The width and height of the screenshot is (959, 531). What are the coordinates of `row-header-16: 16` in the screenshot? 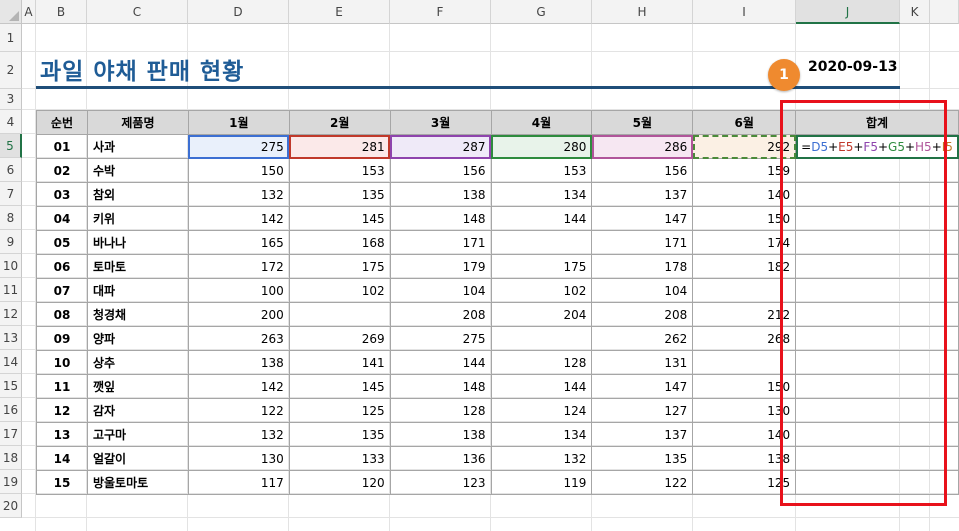 It's located at (11, 410).